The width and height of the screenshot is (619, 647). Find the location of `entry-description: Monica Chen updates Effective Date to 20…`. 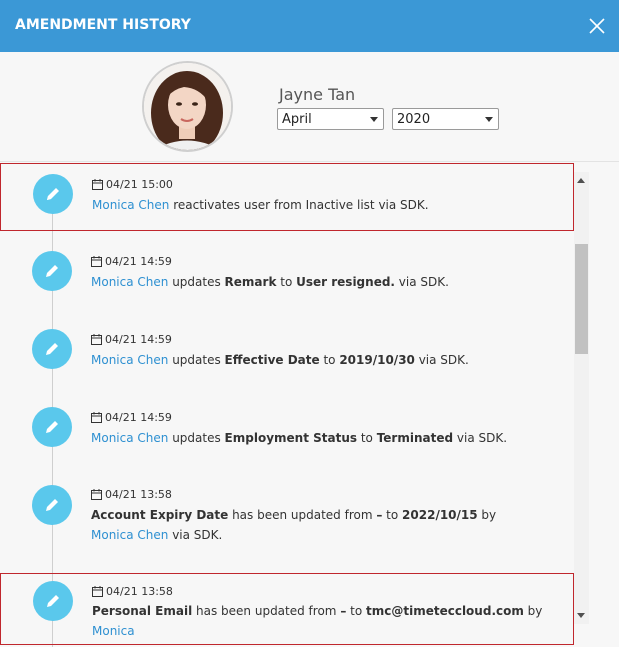

entry-description: Monica Chen updates Effective Date to 20… is located at coordinates (280, 360).